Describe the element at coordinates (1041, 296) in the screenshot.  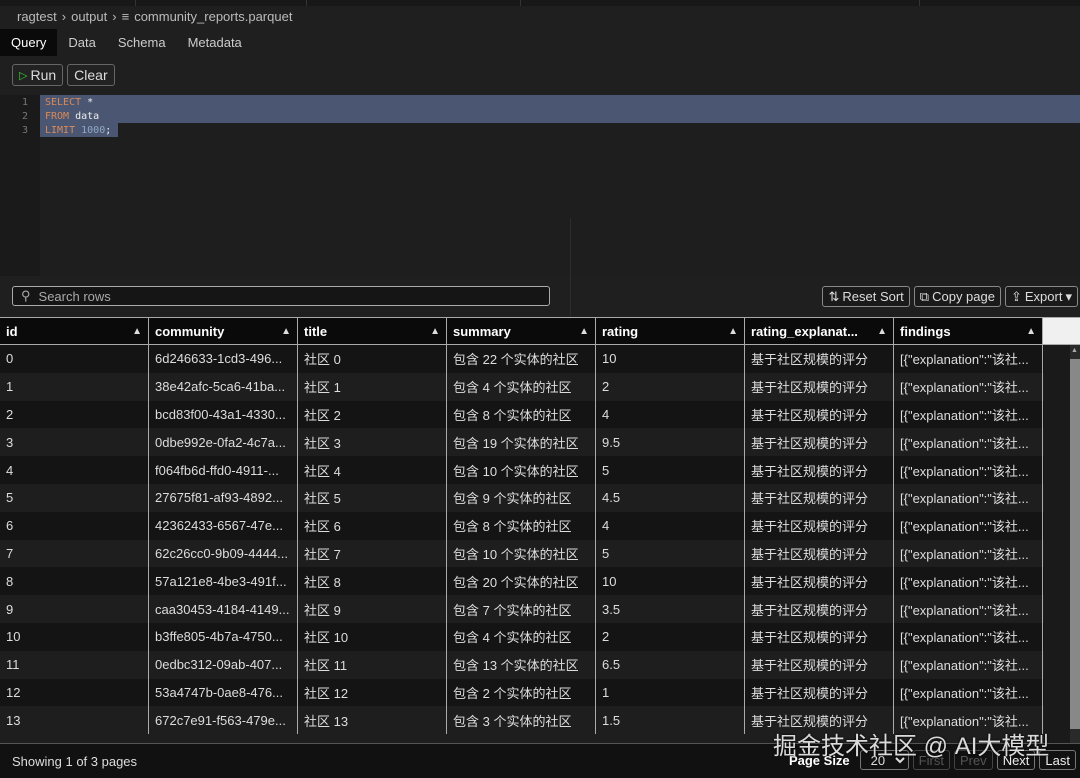
I see `export-button: ⇪ Export ▾` at that location.